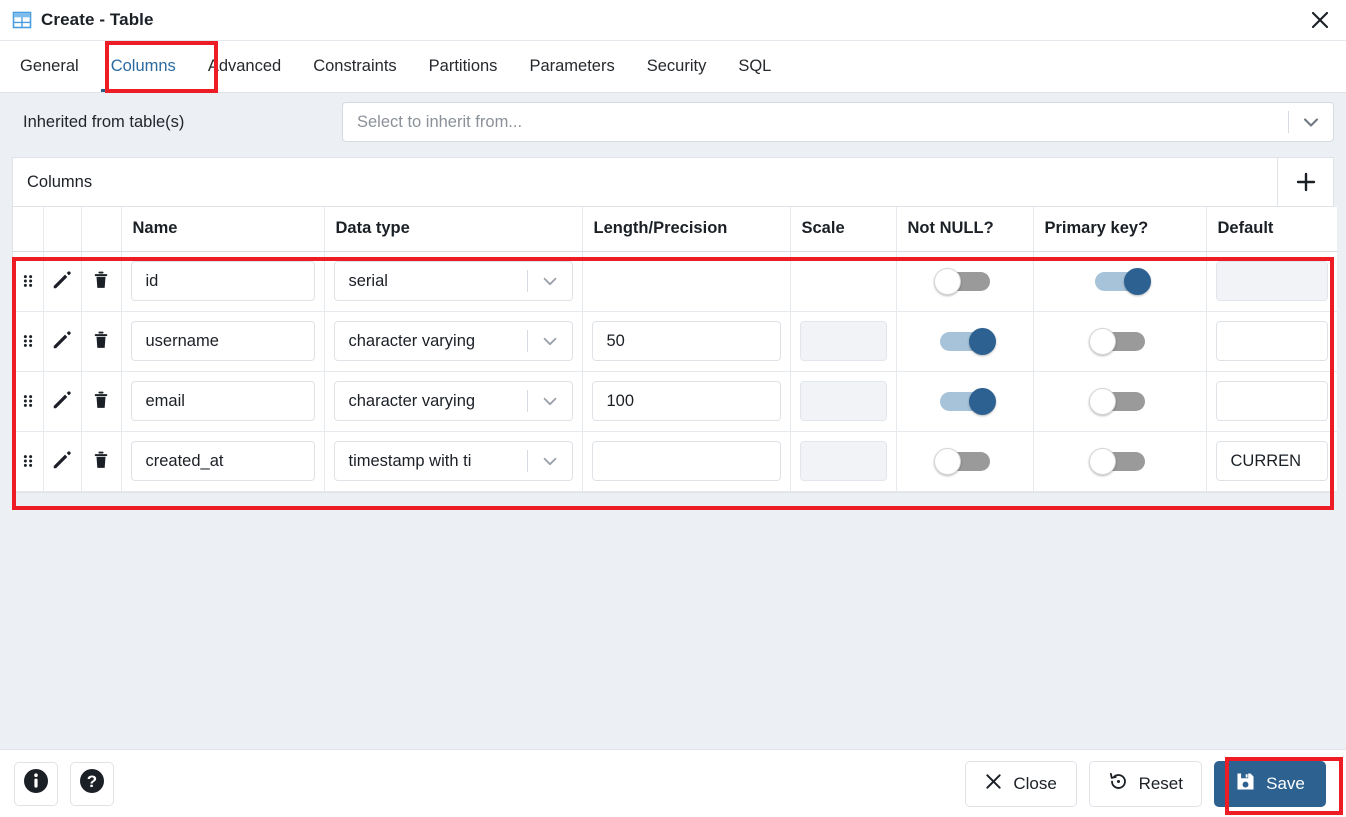 Image resolution: width=1346 pixels, height=817 pixels. What do you see at coordinates (101, 229) in the screenshot?
I see `header-delete` at bounding box center [101, 229].